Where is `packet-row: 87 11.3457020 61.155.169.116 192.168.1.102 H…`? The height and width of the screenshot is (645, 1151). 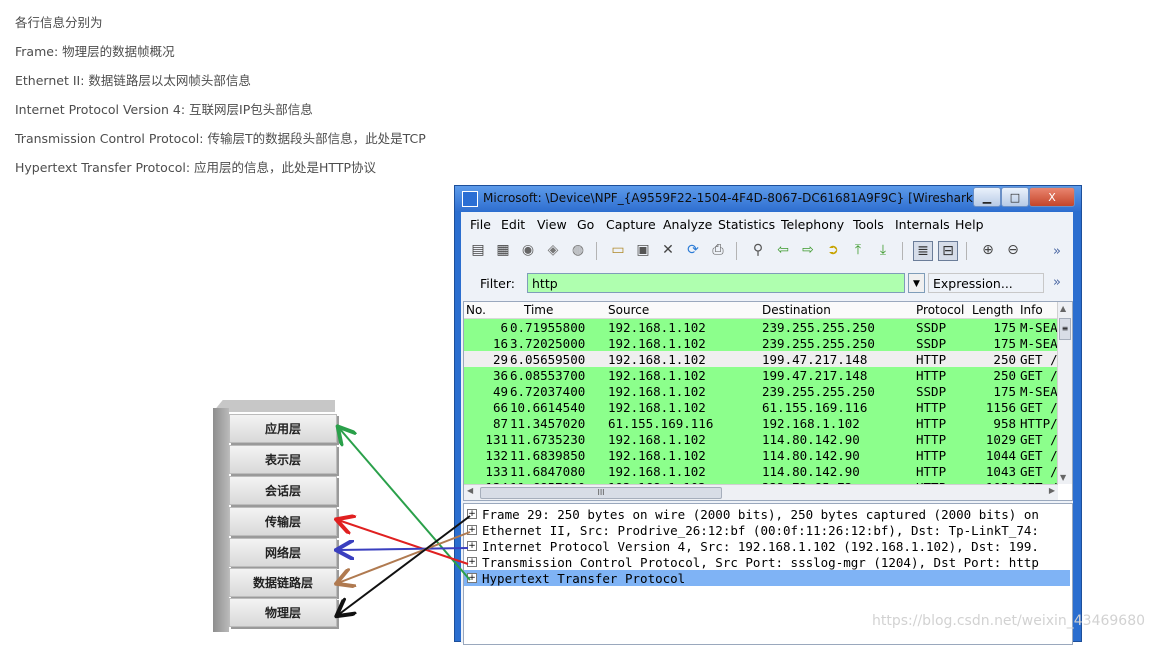
packet-row: 87 11.3457020 61.155.169.116 192.168.1.102 H… is located at coordinates (761, 423).